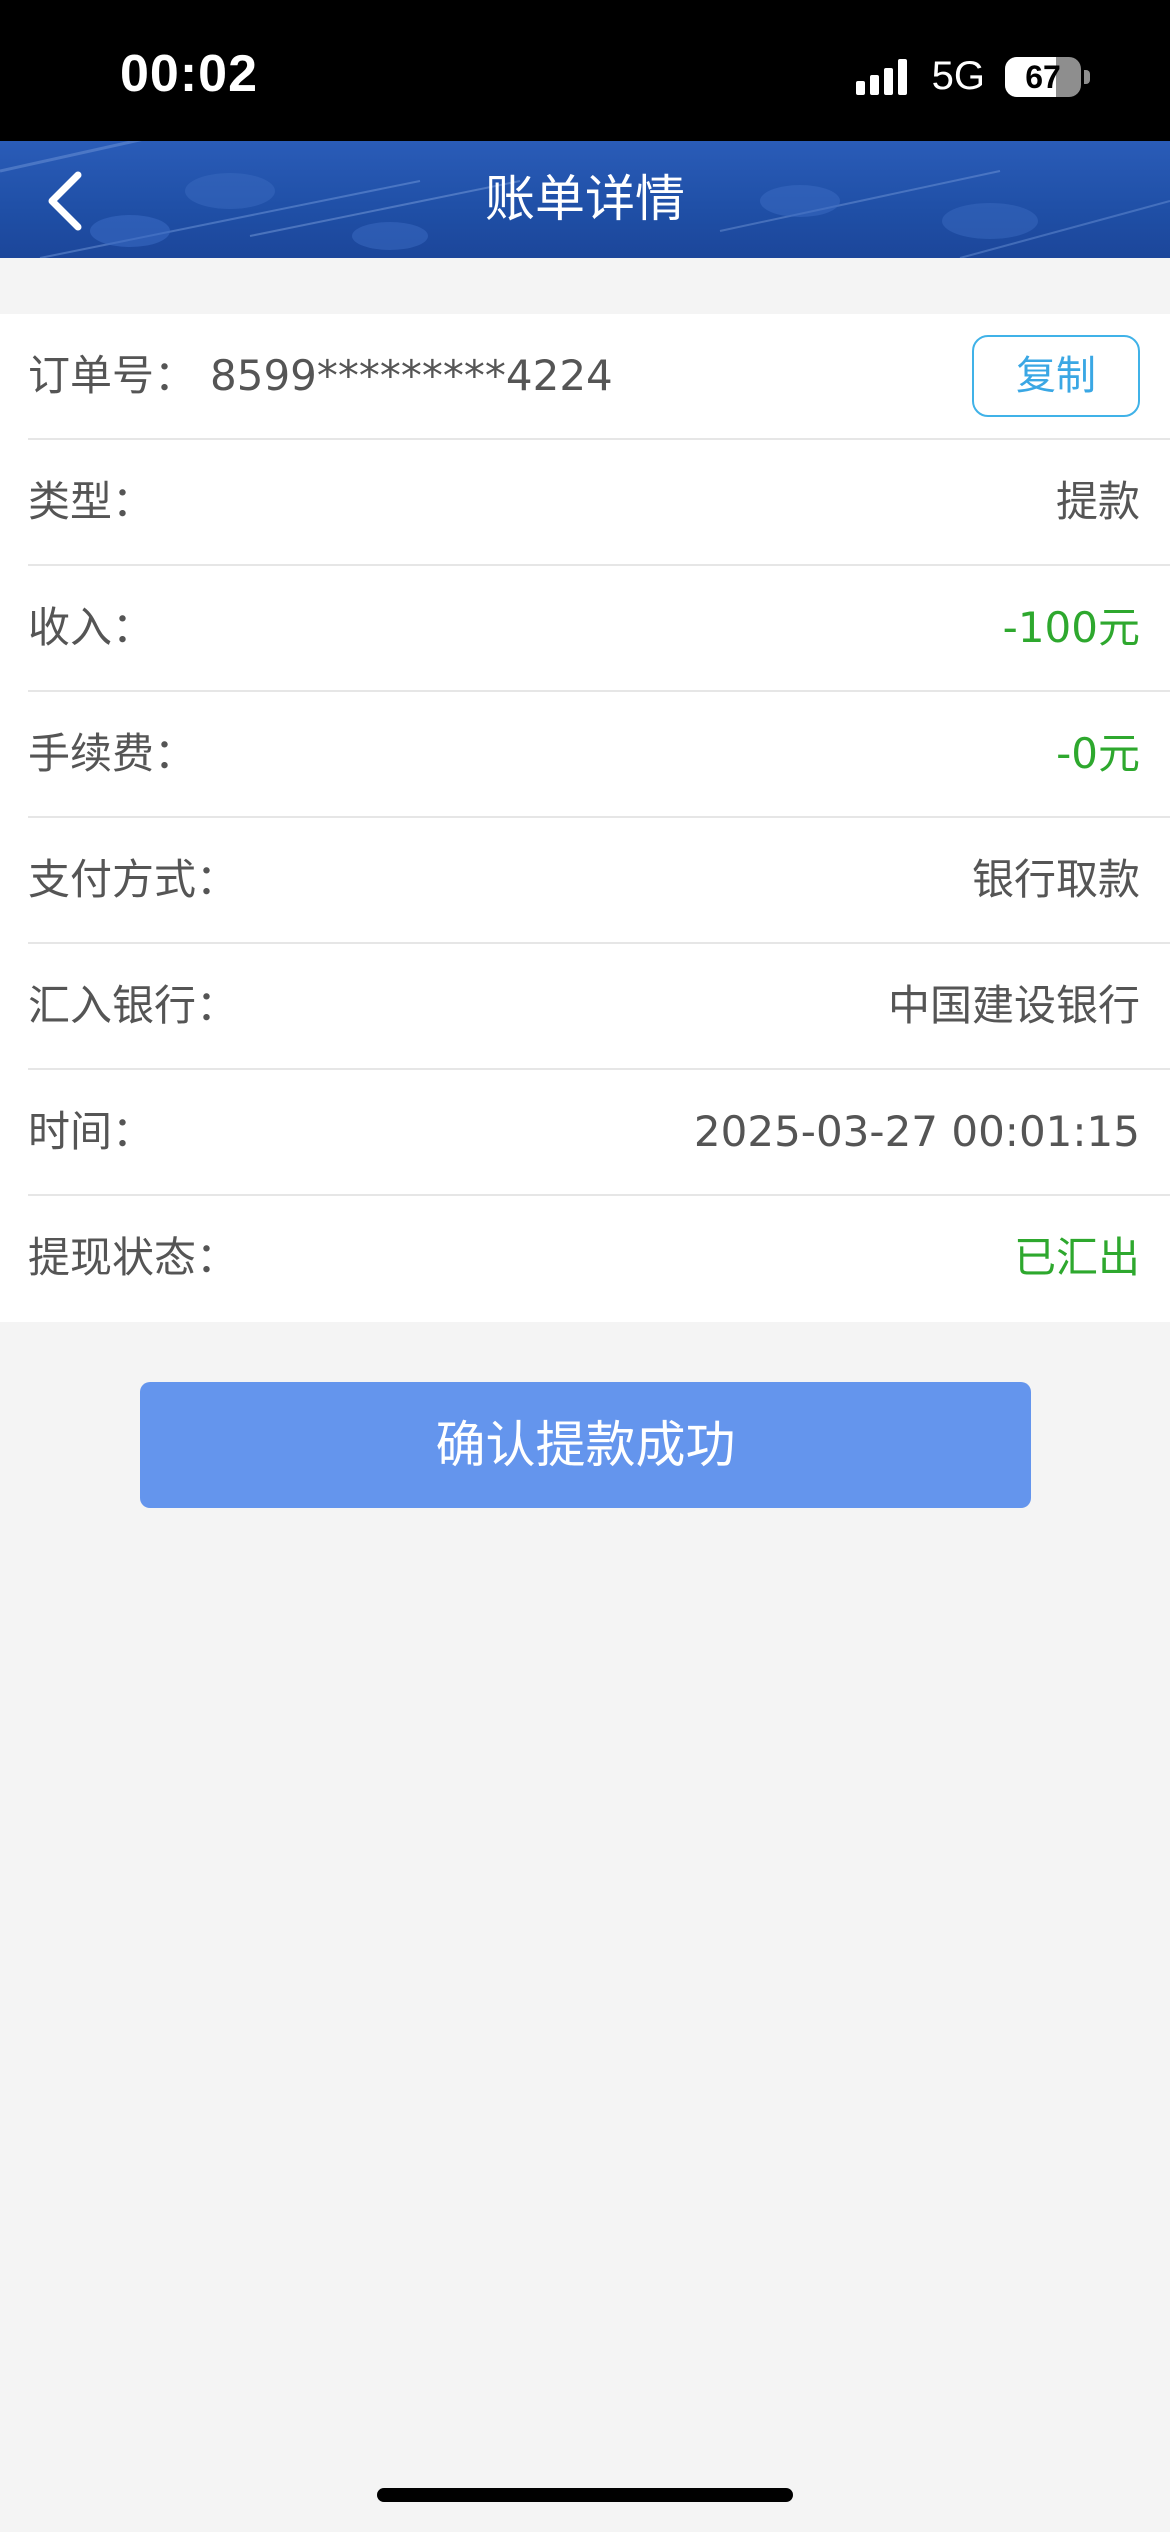 The height and width of the screenshot is (2532, 1170). What do you see at coordinates (599, 1133) in the screenshot?
I see `time-row: 时间： 2025-03-27 00:01:15` at bounding box center [599, 1133].